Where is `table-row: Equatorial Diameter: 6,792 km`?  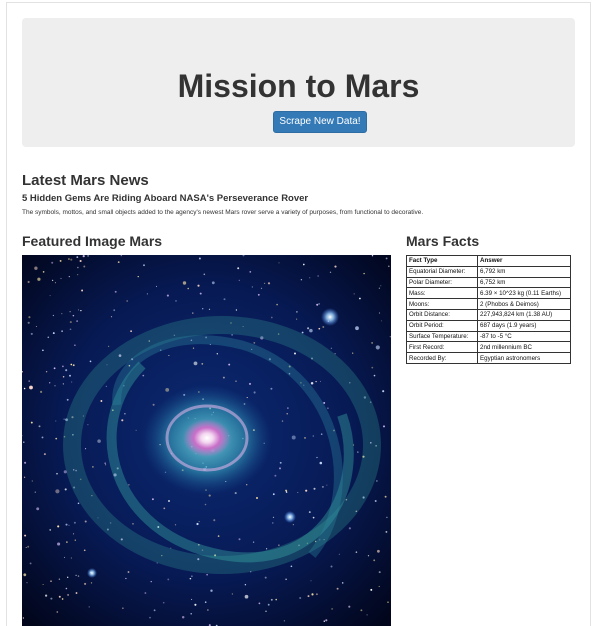 table-row: Equatorial Diameter: 6,792 km is located at coordinates (488, 271).